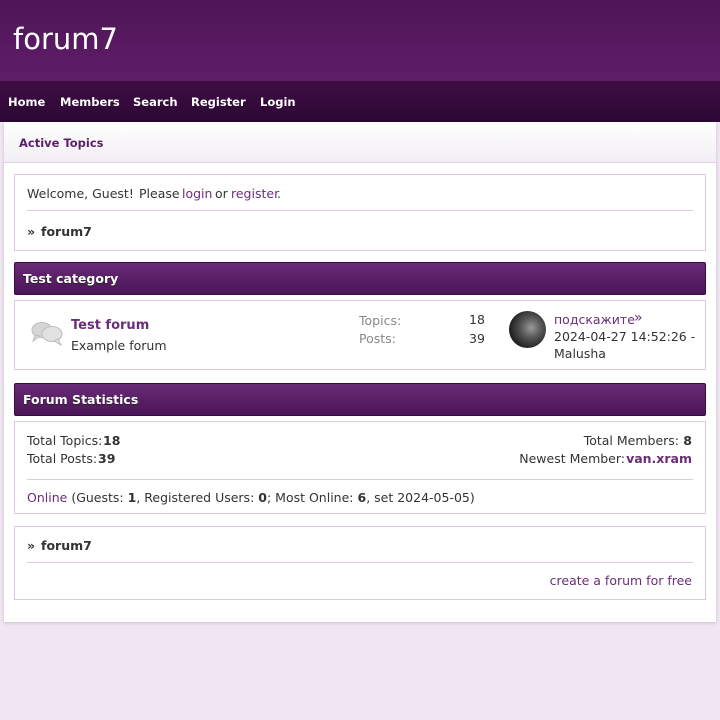 This screenshot has height=720, width=720. What do you see at coordinates (31, 231) in the screenshot?
I see `breadcrumb-sep: »` at bounding box center [31, 231].